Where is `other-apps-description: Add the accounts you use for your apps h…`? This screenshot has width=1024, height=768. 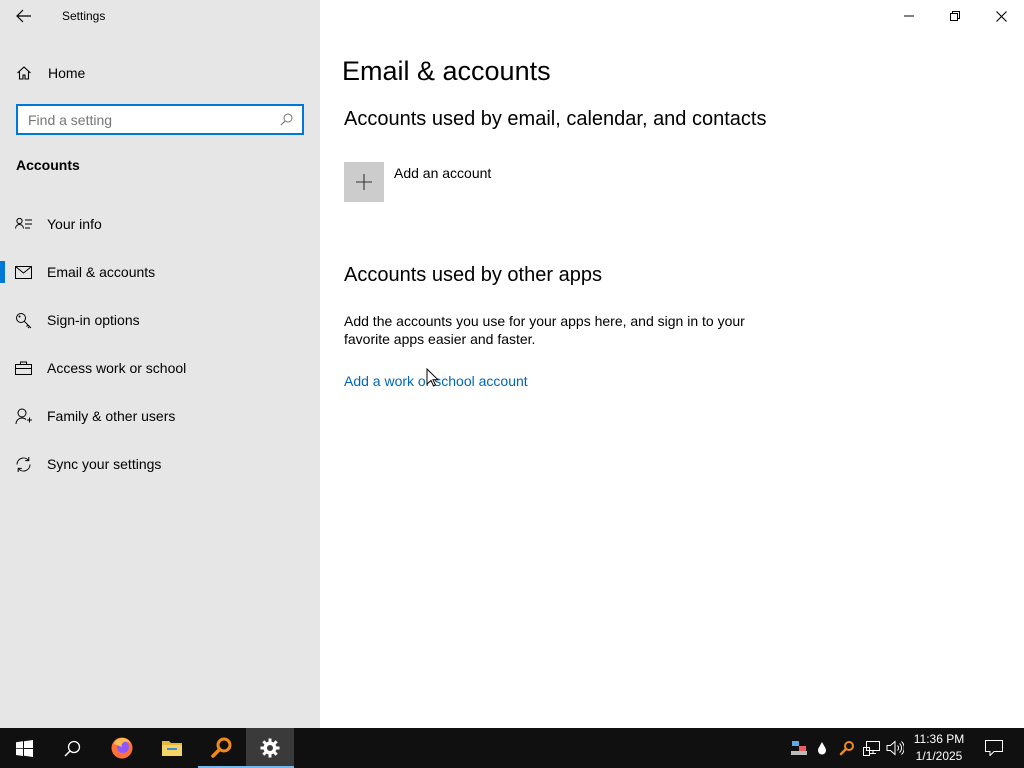
other-apps-description: Add the accounts you use for your apps h… is located at coordinates (544, 330).